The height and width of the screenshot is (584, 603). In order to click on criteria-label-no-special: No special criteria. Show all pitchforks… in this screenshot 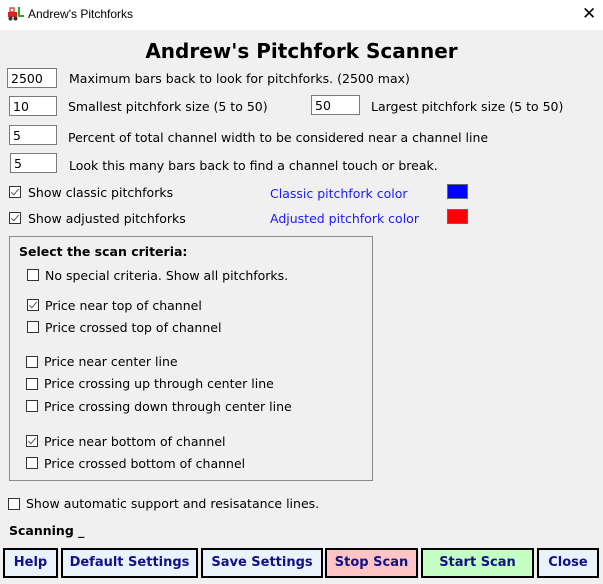, I will do `click(167, 275)`.